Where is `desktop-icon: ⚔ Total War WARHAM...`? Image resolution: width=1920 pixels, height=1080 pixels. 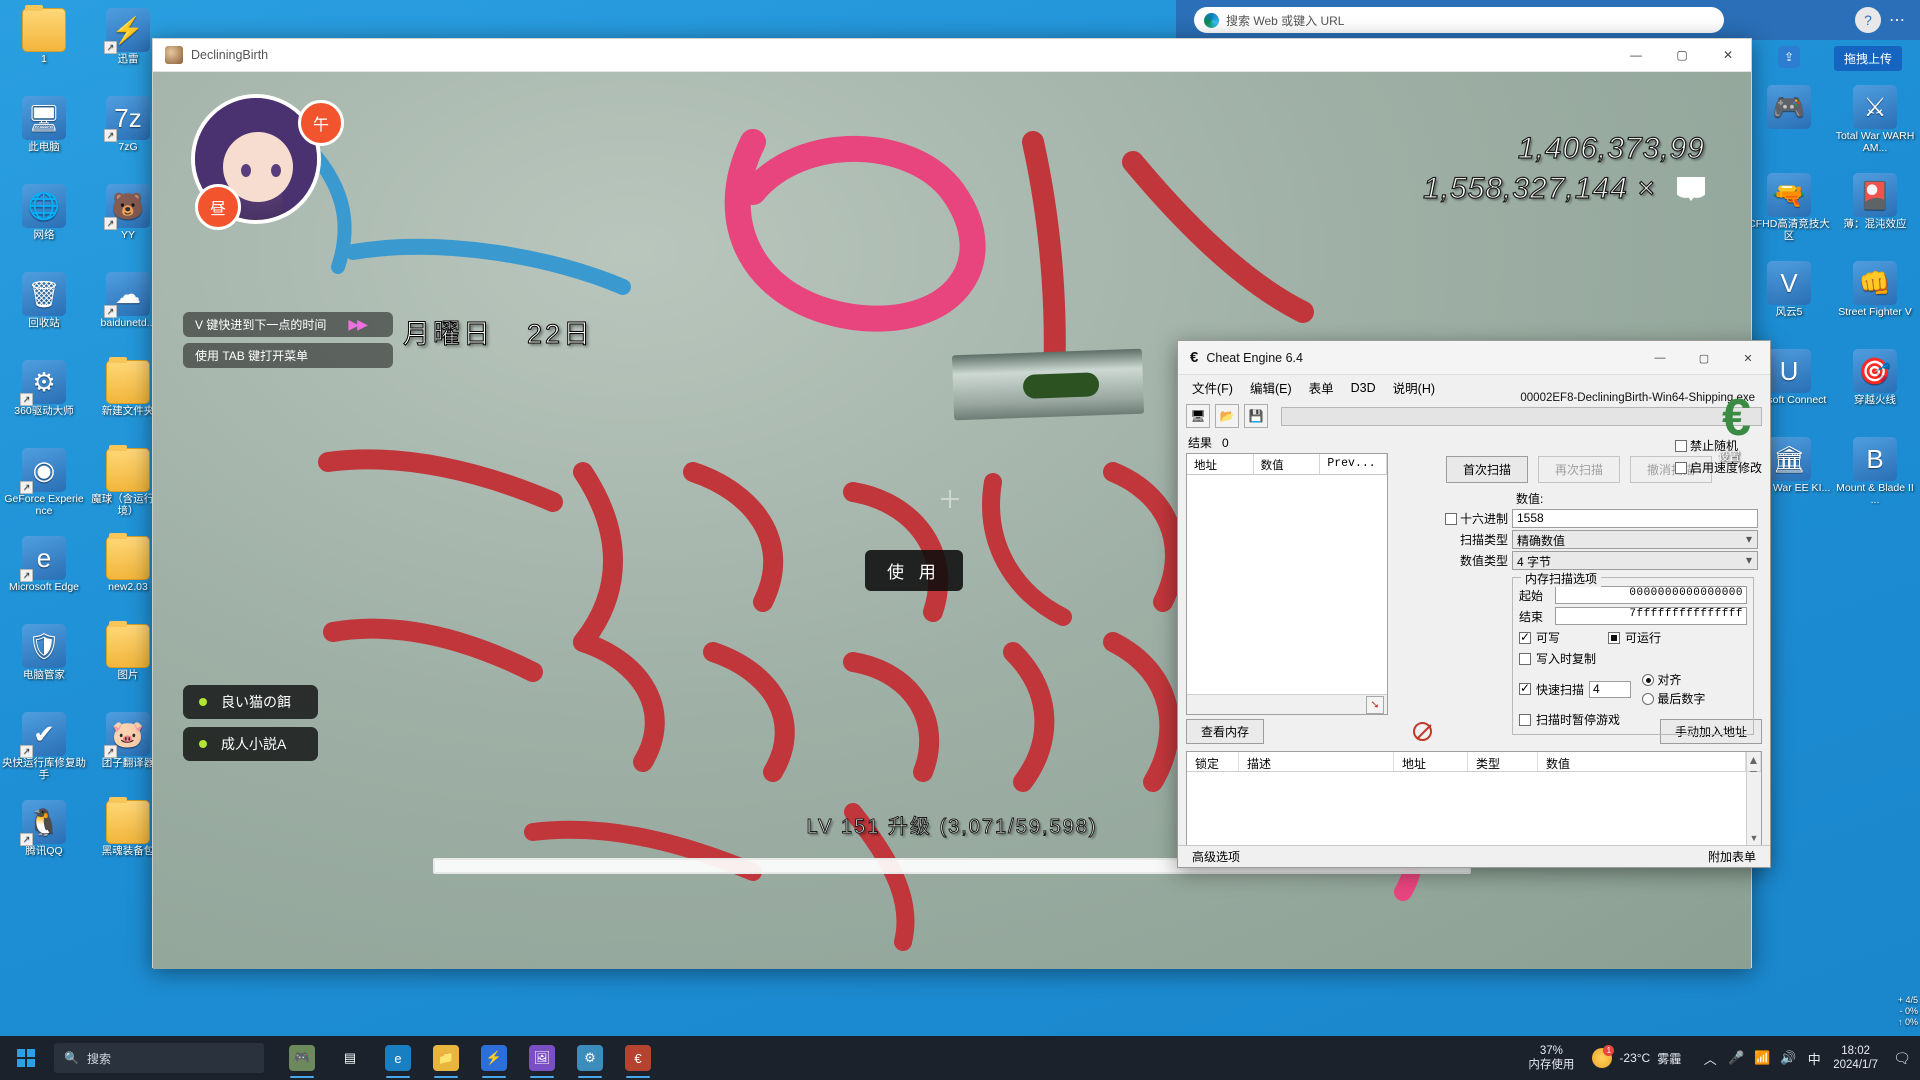 desktop-icon: ⚔ Total War WARHAM... is located at coordinates (1875, 128).